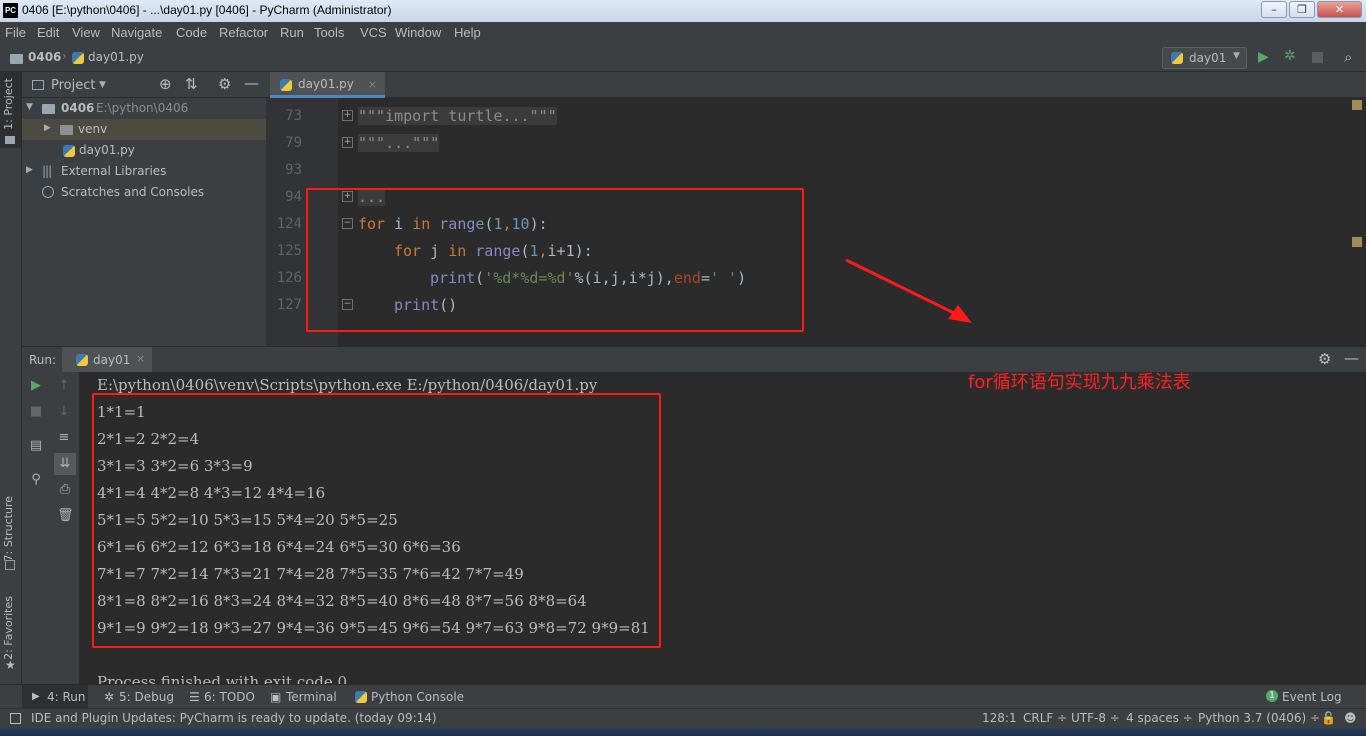  I want to click on collapse-all-icon: ⇅, so click(191, 84).